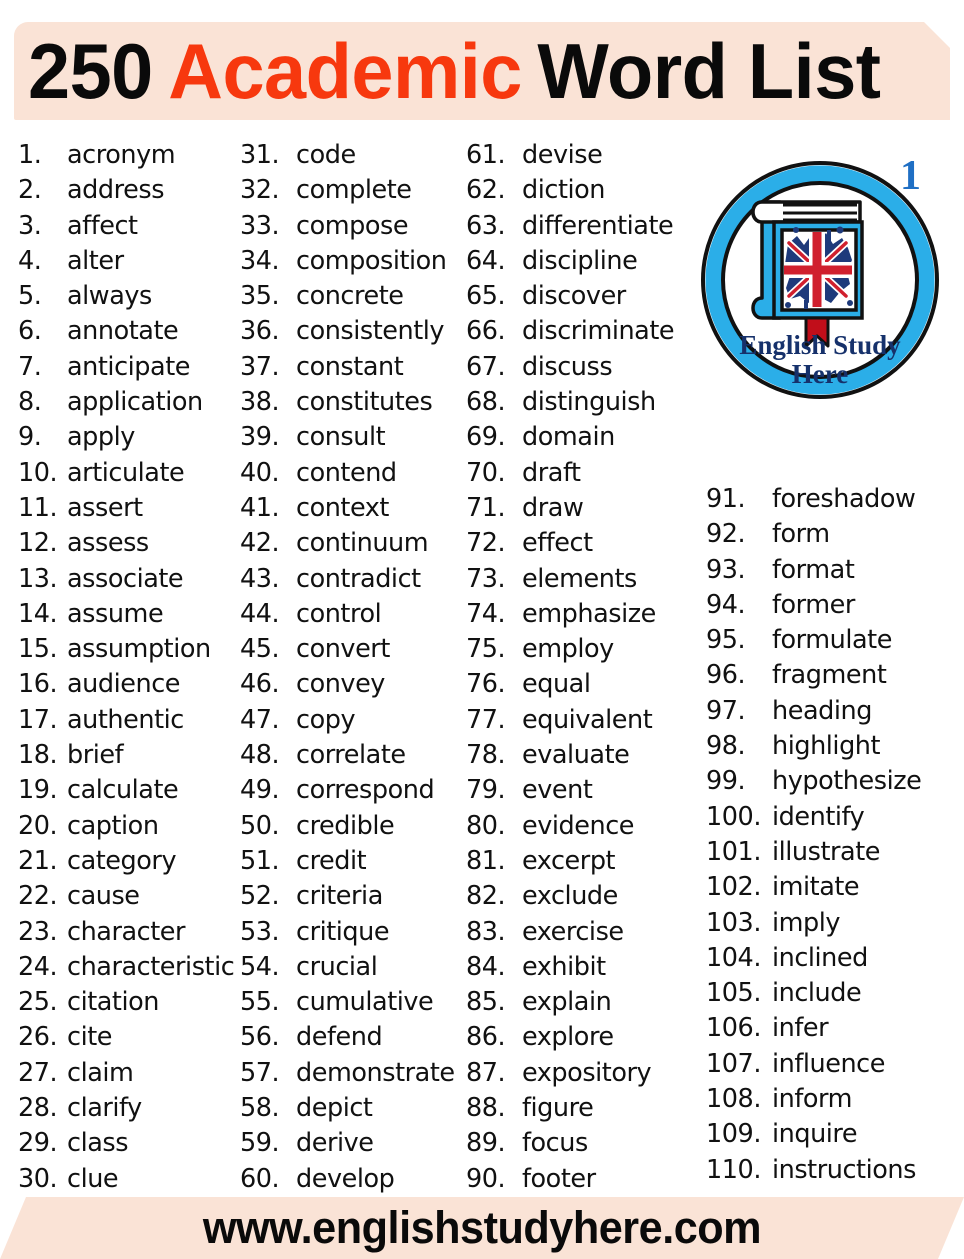  I want to click on word-item-text: affect, so click(102, 225).